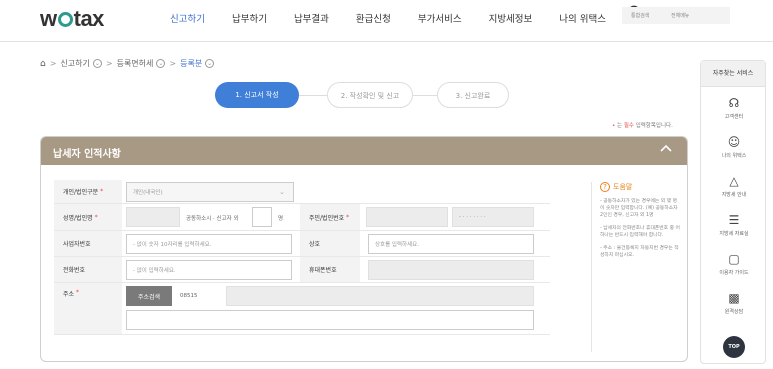  What do you see at coordinates (451, 270) in the screenshot?
I see `mobile-field` at bounding box center [451, 270].